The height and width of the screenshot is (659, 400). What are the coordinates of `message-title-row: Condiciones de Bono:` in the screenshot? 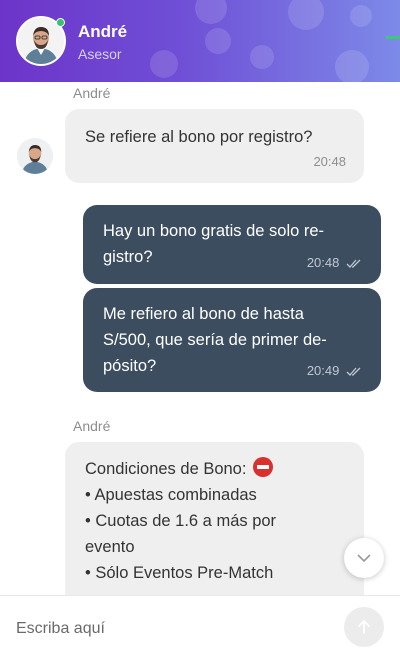 It's located at (214, 469).